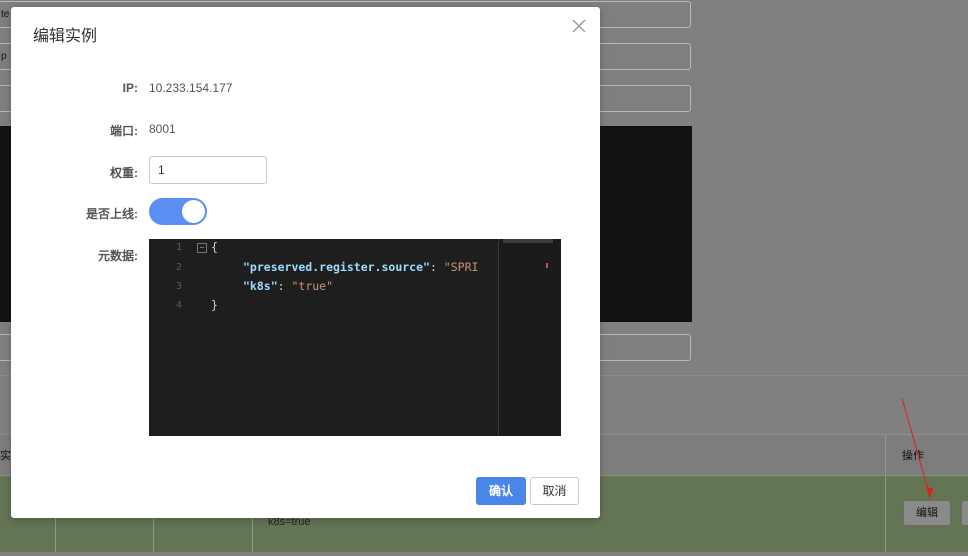 This screenshot has width=968, height=556. What do you see at coordinates (179, 305) in the screenshot?
I see `line-number: 4` at bounding box center [179, 305].